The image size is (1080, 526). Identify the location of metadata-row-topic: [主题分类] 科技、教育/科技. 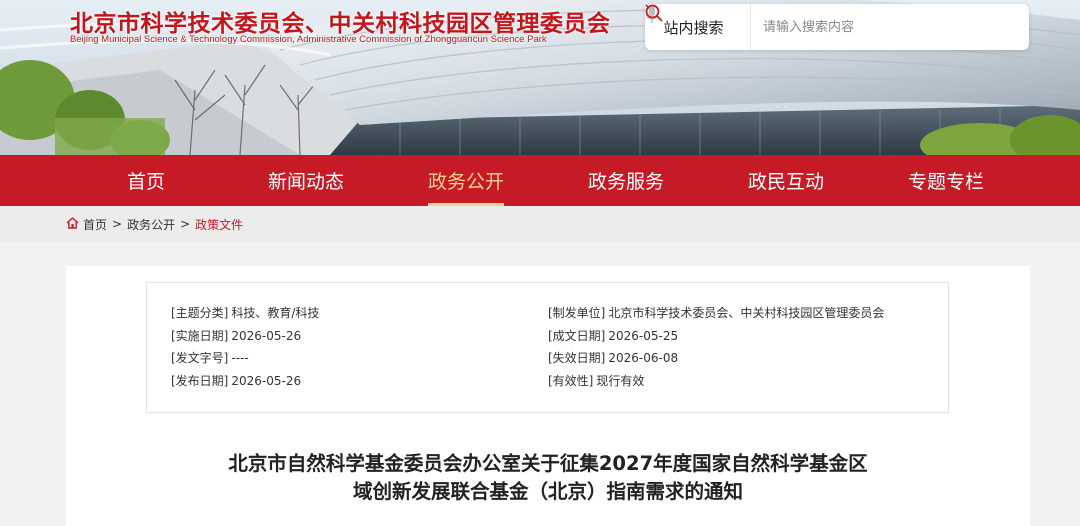
(245, 313).